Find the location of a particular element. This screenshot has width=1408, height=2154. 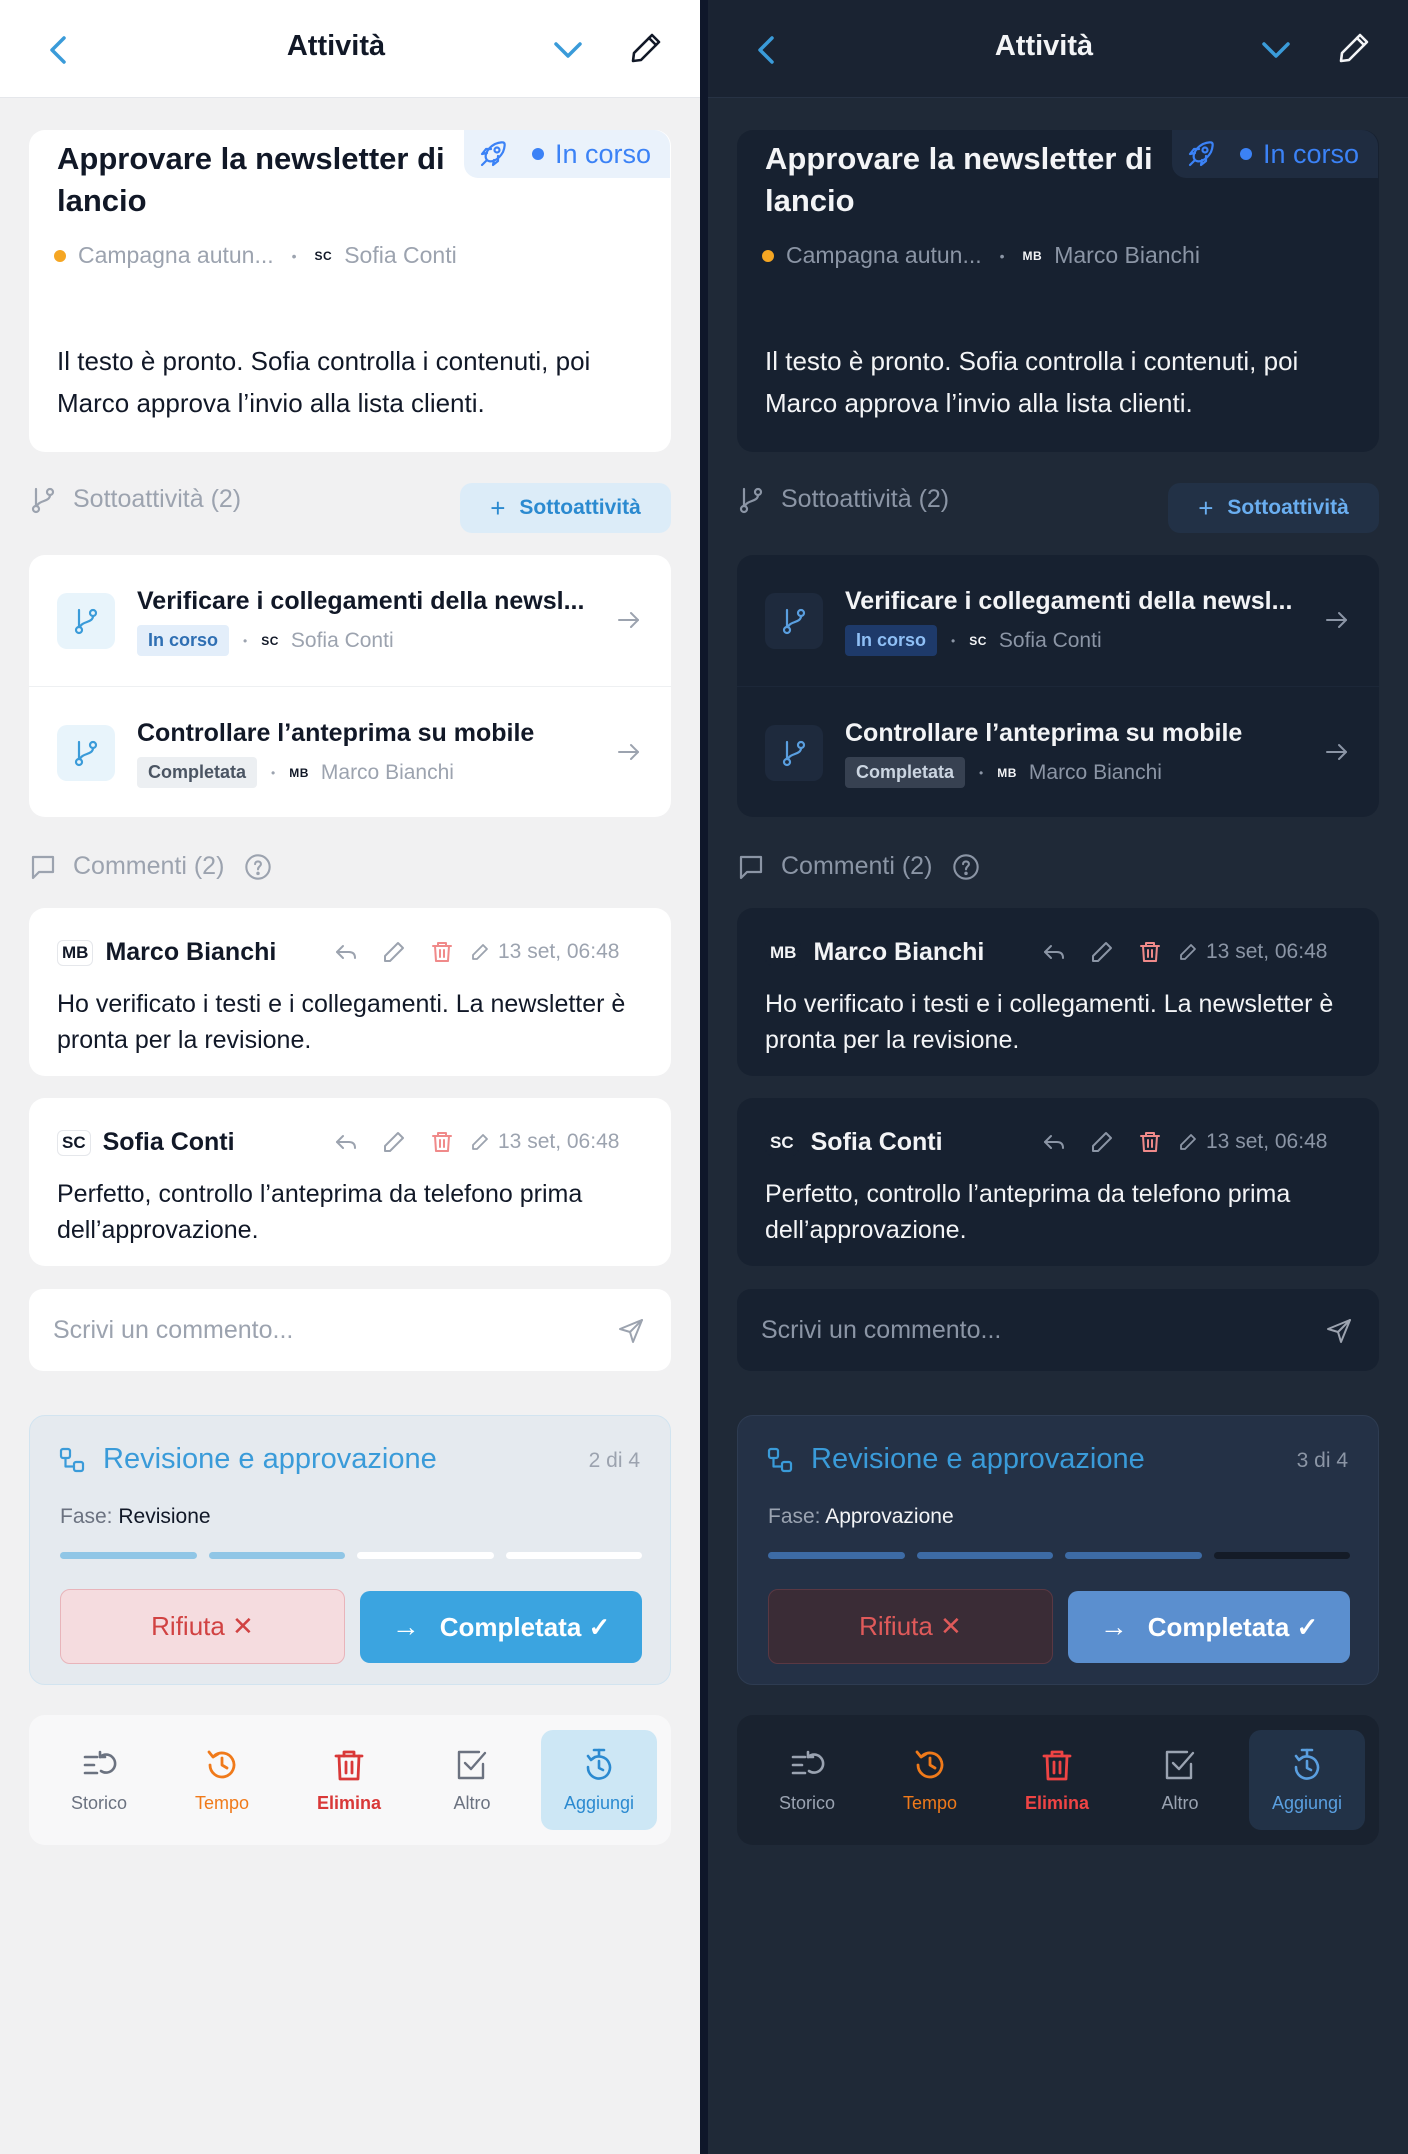

nav-label: Tempo is located at coordinates (222, 1802).